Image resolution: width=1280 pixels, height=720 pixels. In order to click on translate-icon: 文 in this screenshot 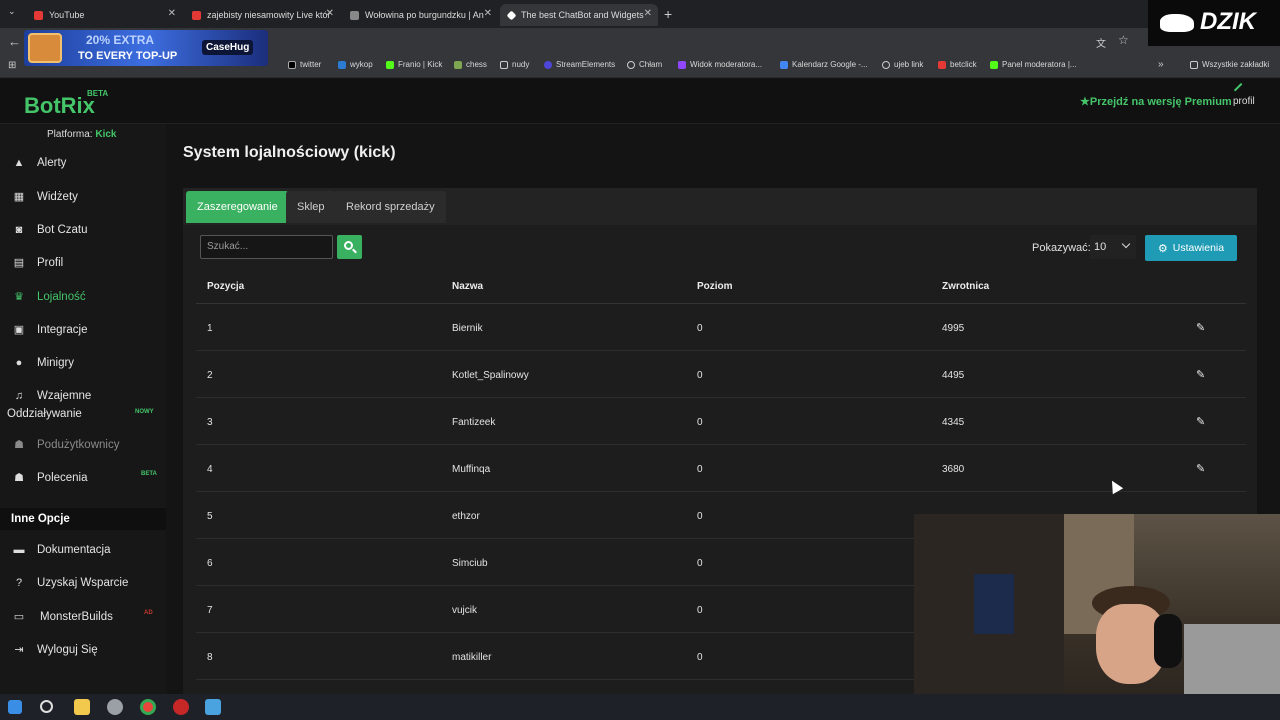, I will do `click(1101, 42)`.